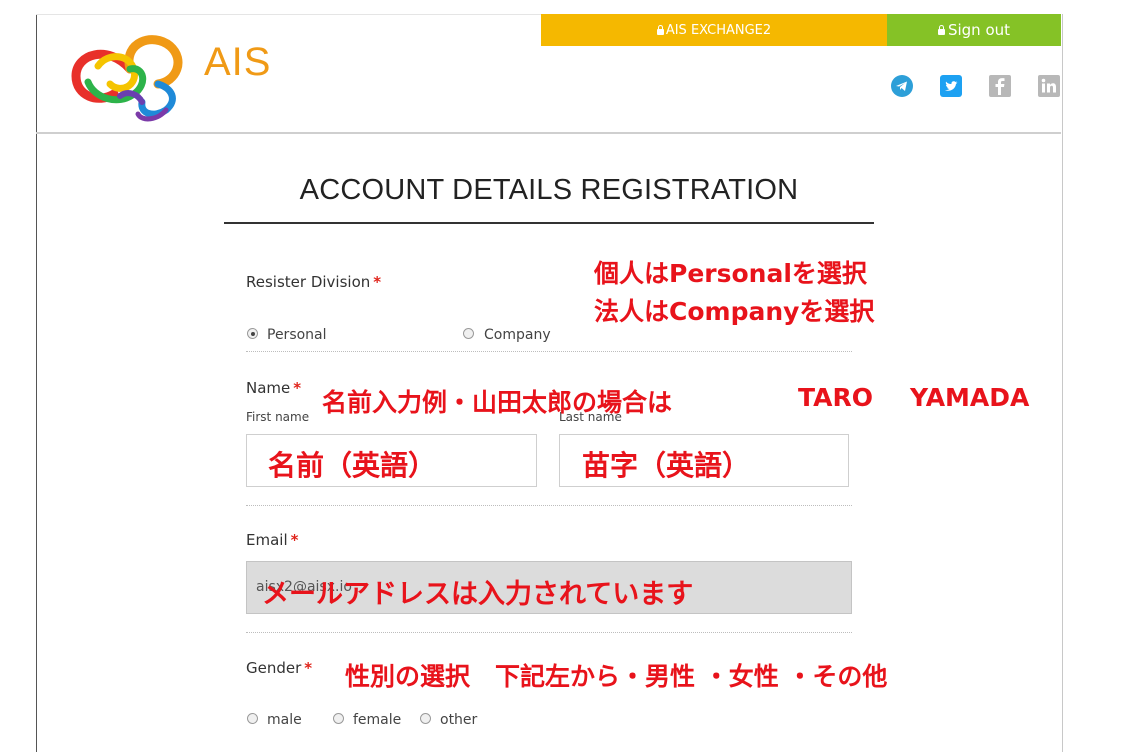 This screenshot has height=752, width=1128. Describe the element at coordinates (458, 720) in the screenshot. I see `radio-other-label: other` at that location.